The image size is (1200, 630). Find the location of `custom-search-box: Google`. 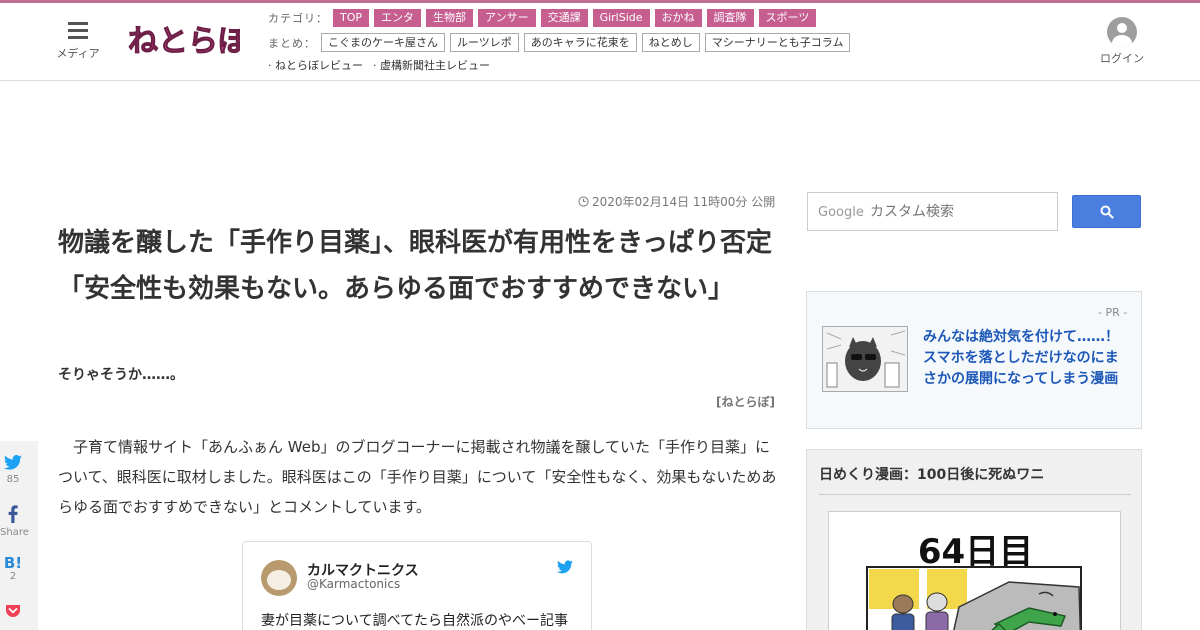

custom-search-box: Google is located at coordinates (932, 211).